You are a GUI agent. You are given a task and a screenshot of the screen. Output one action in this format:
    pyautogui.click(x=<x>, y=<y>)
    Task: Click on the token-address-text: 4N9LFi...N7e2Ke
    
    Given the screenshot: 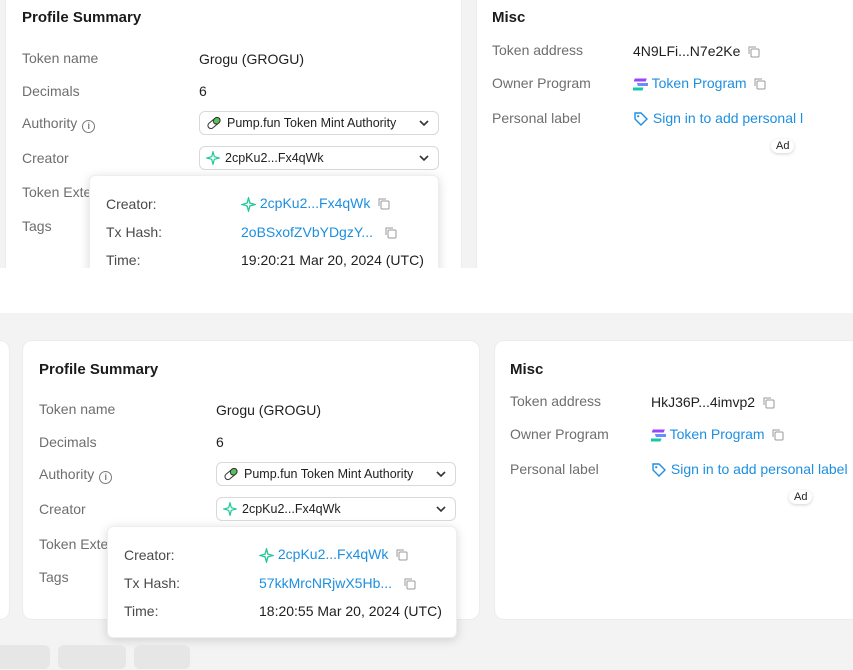 What is the action you would take?
    pyautogui.click(x=687, y=51)
    